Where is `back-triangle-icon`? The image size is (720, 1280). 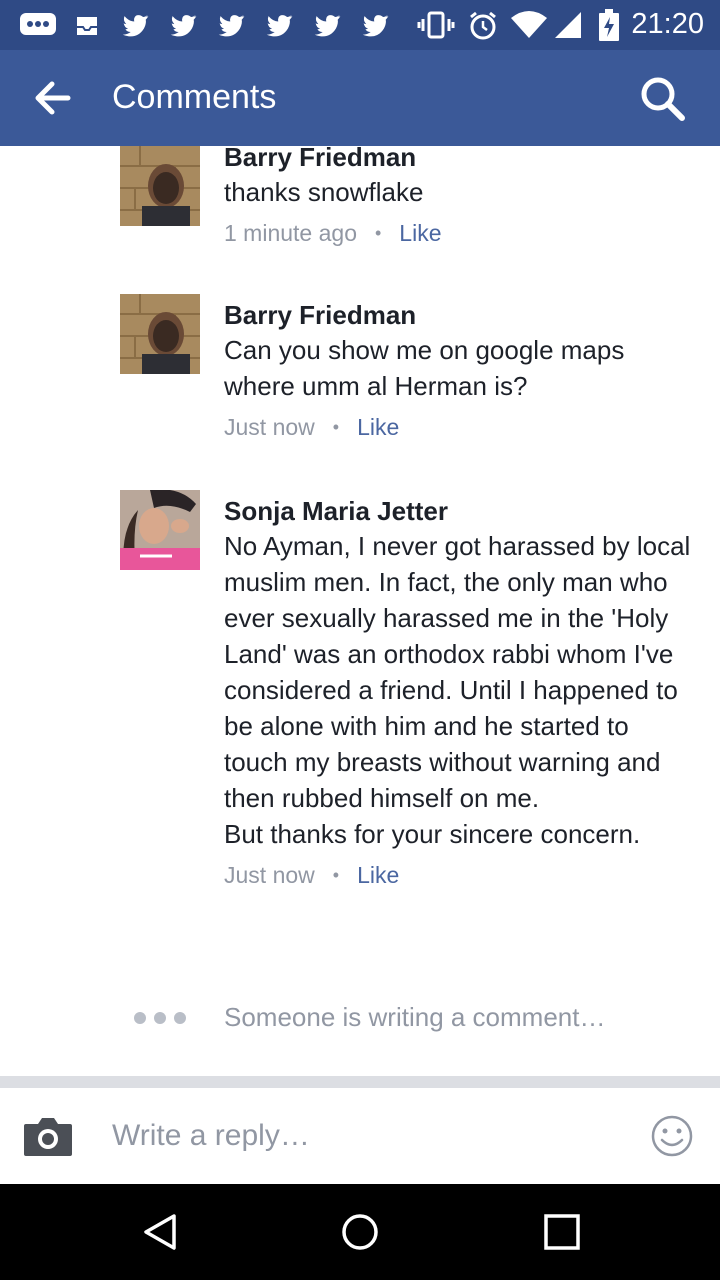 back-triangle-icon is located at coordinates (160, 1232).